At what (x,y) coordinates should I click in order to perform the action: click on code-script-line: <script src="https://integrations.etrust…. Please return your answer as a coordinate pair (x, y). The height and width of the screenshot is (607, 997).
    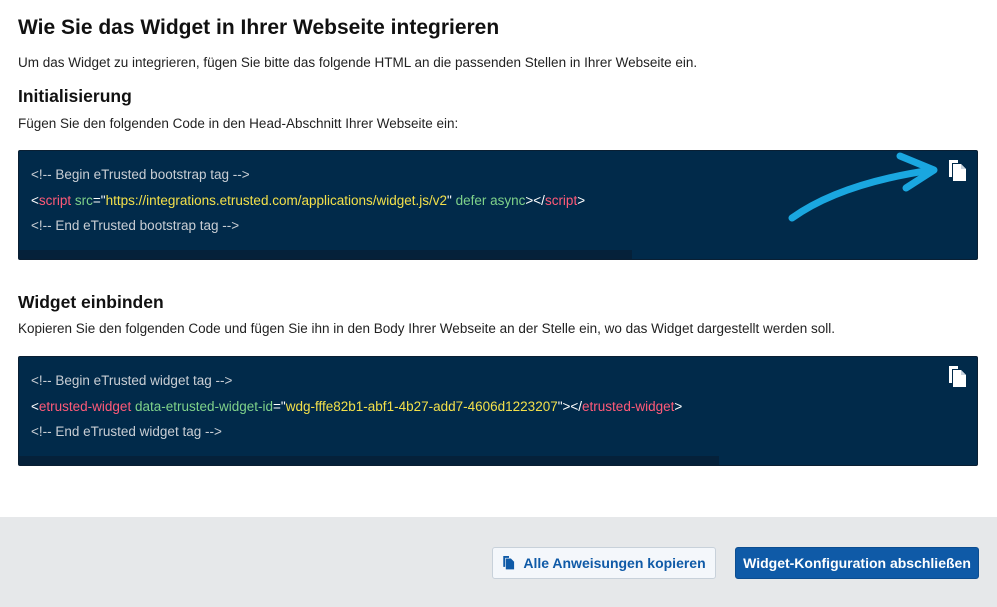
    Looking at the image, I should click on (308, 200).